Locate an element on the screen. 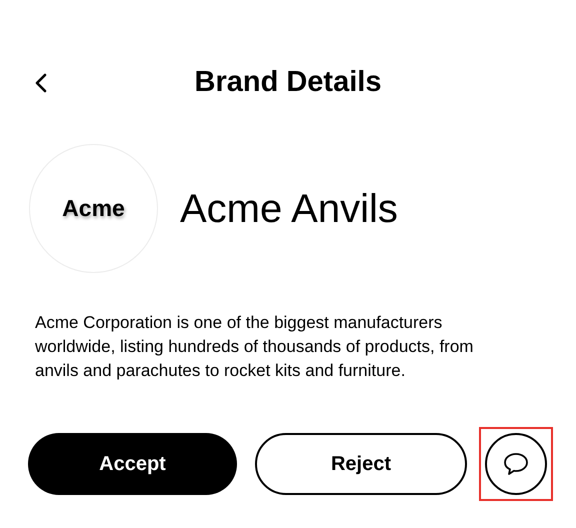 The image size is (576, 528). chevron-left-icon is located at coordinates (41, 83).